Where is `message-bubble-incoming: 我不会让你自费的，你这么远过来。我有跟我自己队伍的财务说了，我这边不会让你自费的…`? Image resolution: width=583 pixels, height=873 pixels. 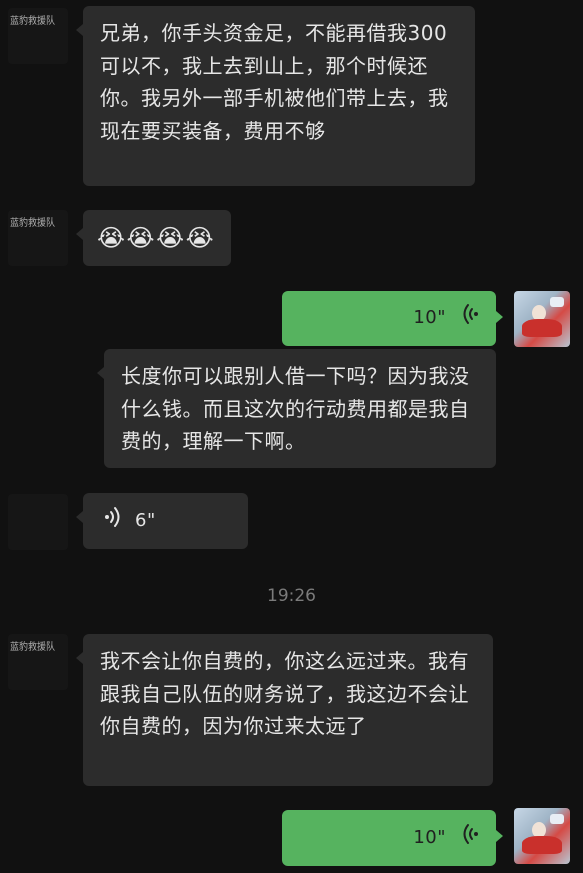 message-bubble-incoming: 我不会让你自费的，你这么远过来。我有跟我自己队伍的财务说了，我这边不会让你自费的… is located at coordinates (284, 710).